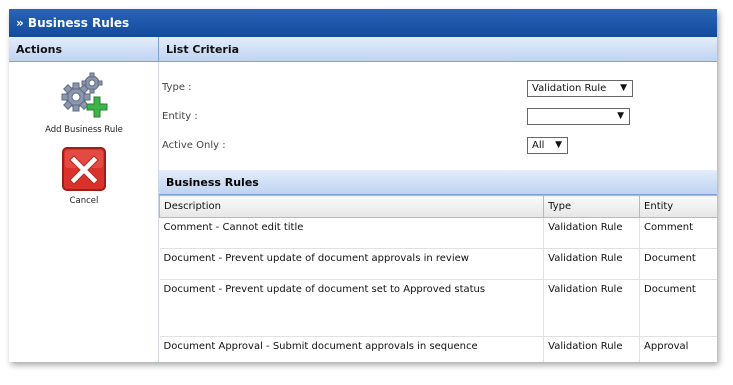  Describe the element at coordinates (84, 49) in the screenshot. I see `actions-header: Actions` at that location.